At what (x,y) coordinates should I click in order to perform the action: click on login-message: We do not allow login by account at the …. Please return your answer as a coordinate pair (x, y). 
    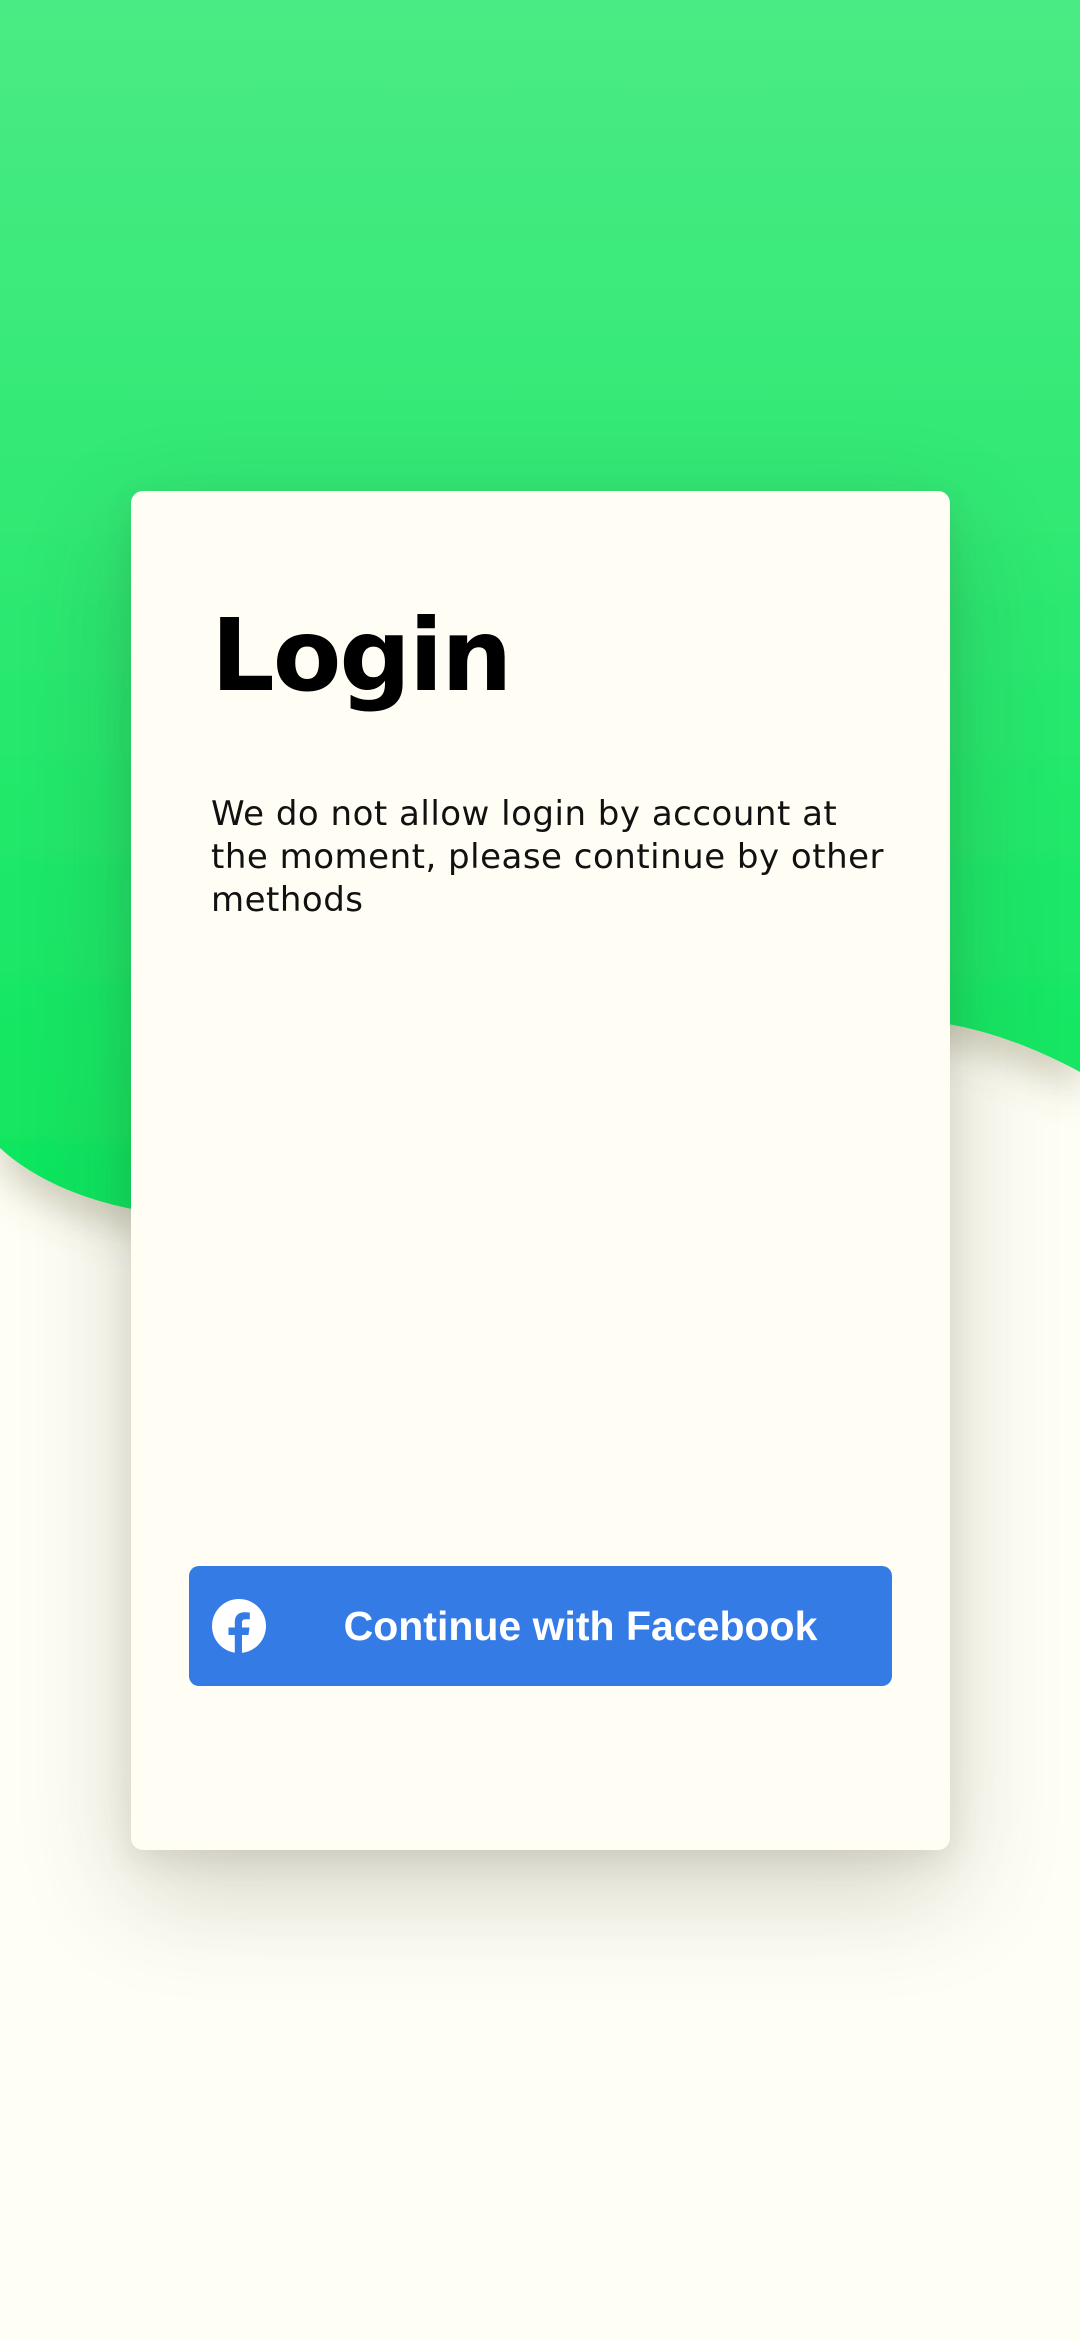
    Looking at the image, I should click on (548, 857).